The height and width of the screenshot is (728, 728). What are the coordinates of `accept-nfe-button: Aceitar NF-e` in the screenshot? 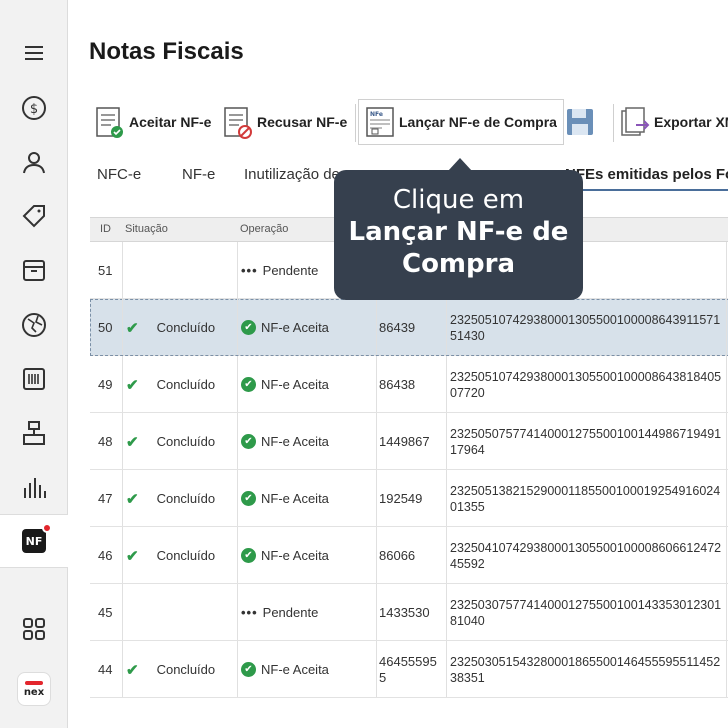 It's located at (153, 122).